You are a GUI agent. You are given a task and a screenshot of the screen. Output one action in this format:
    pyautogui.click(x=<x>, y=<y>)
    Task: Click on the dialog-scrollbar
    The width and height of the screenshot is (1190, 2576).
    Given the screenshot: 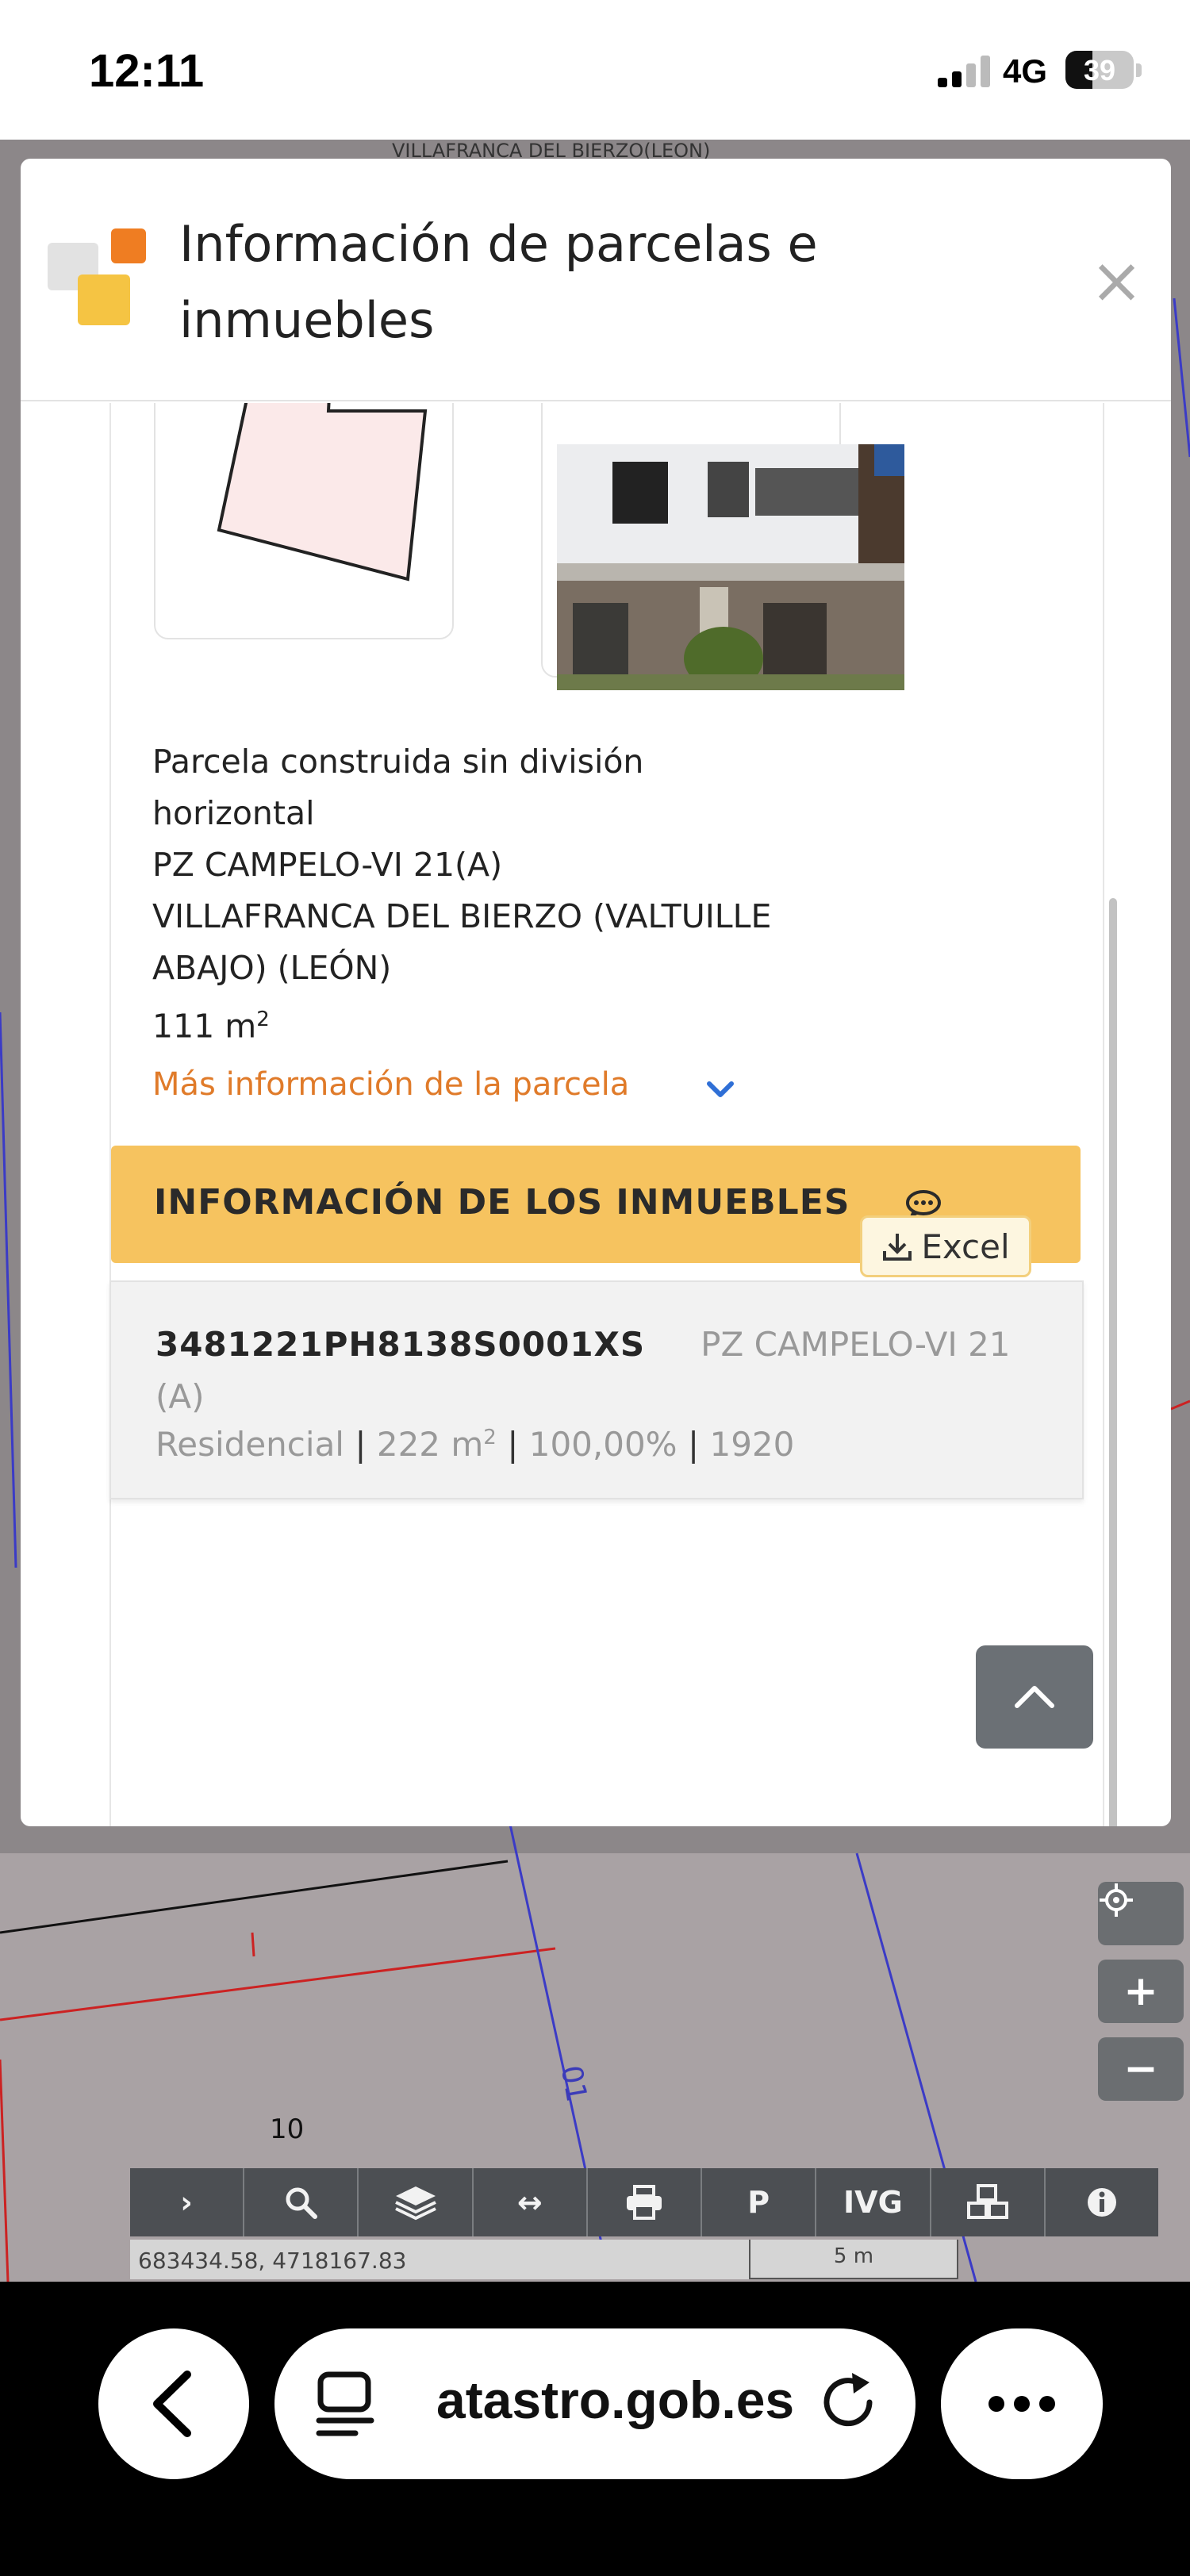 What is the action you would take?
    pyautogui.click(x=1113, y=1362)
    